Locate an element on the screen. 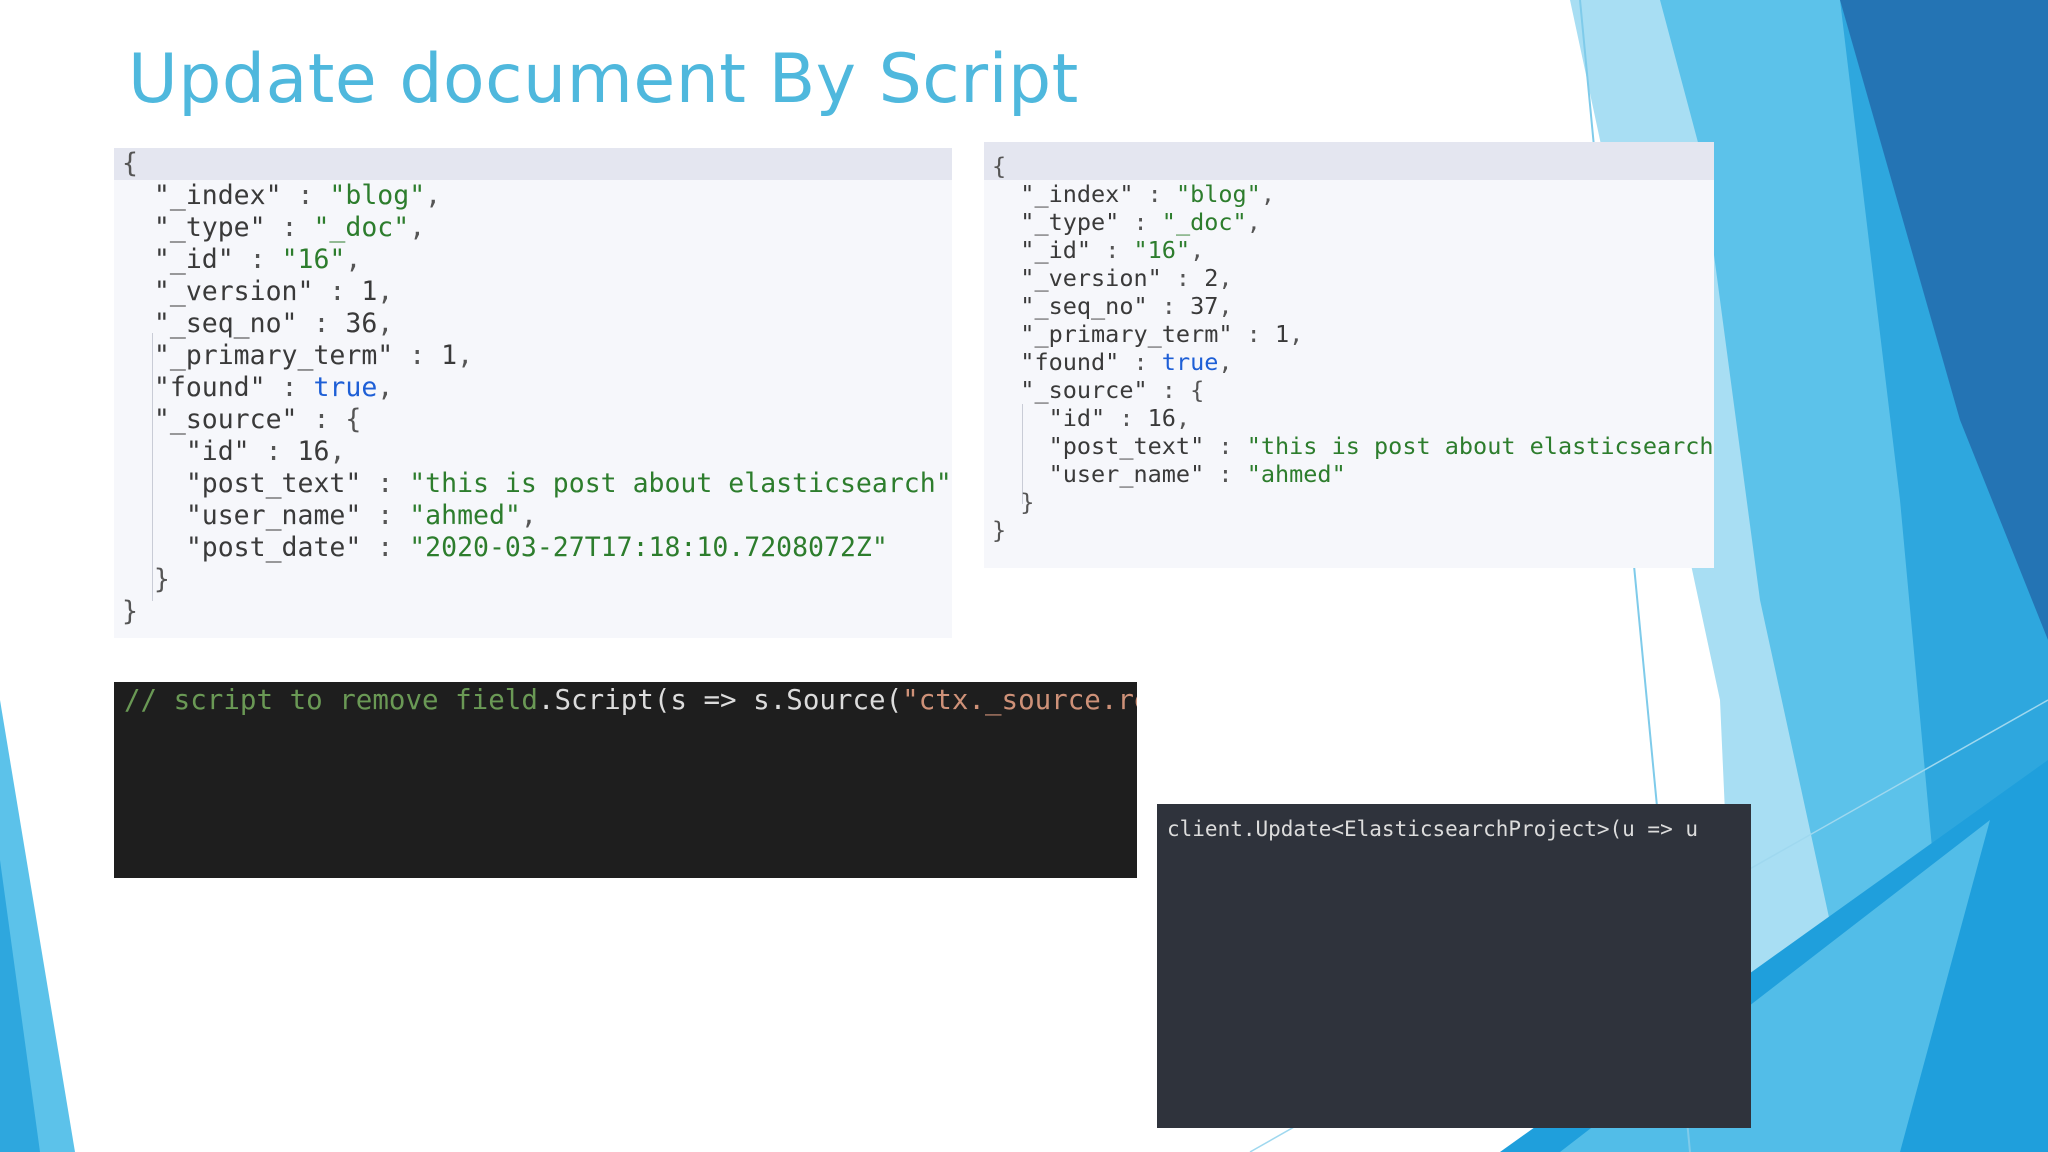 This screenshot has width=2048, height=1152. code-token: "post_date" is located at coordinates (242, 547).